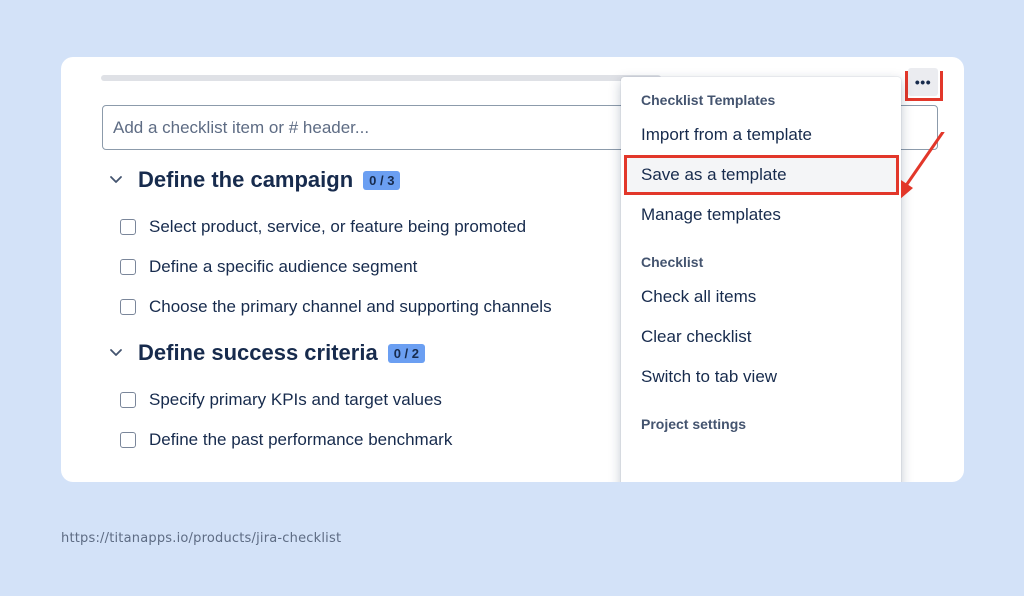  Describe the element at coordinates (301, 439) in the screenshot. I see `checklist-item-label: Define the past performance benchmark` at that location.